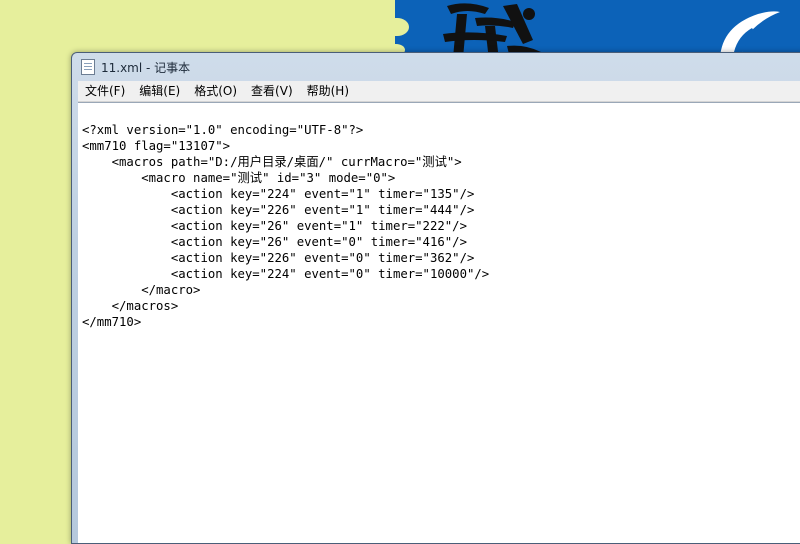 The width and height of the screenshot is (800, 544). What do you see at coordinates (223, 130) in the screenshot?
I see `editor-line: <?xml version="1.0" encoding="UTF-8"?>` at bounding box center [223, 130].